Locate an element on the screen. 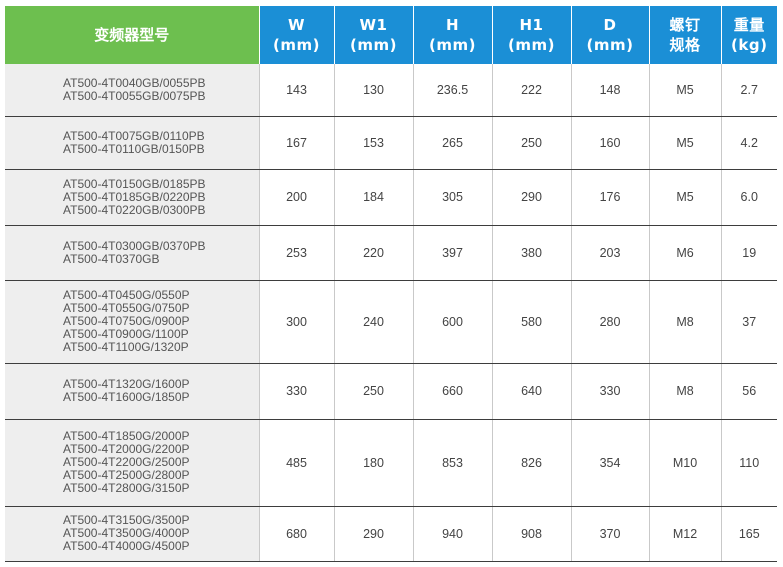 The width and height of the screenshot is (783, 567). header-screw: 螺钉 规格 is located at coordinates (685, 35).